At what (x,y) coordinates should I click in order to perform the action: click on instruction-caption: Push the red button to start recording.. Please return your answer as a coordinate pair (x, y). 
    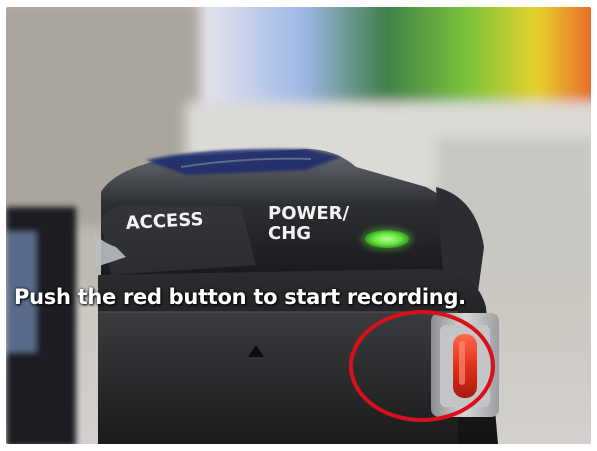
    Looking at the image, I should click on (240, 297).